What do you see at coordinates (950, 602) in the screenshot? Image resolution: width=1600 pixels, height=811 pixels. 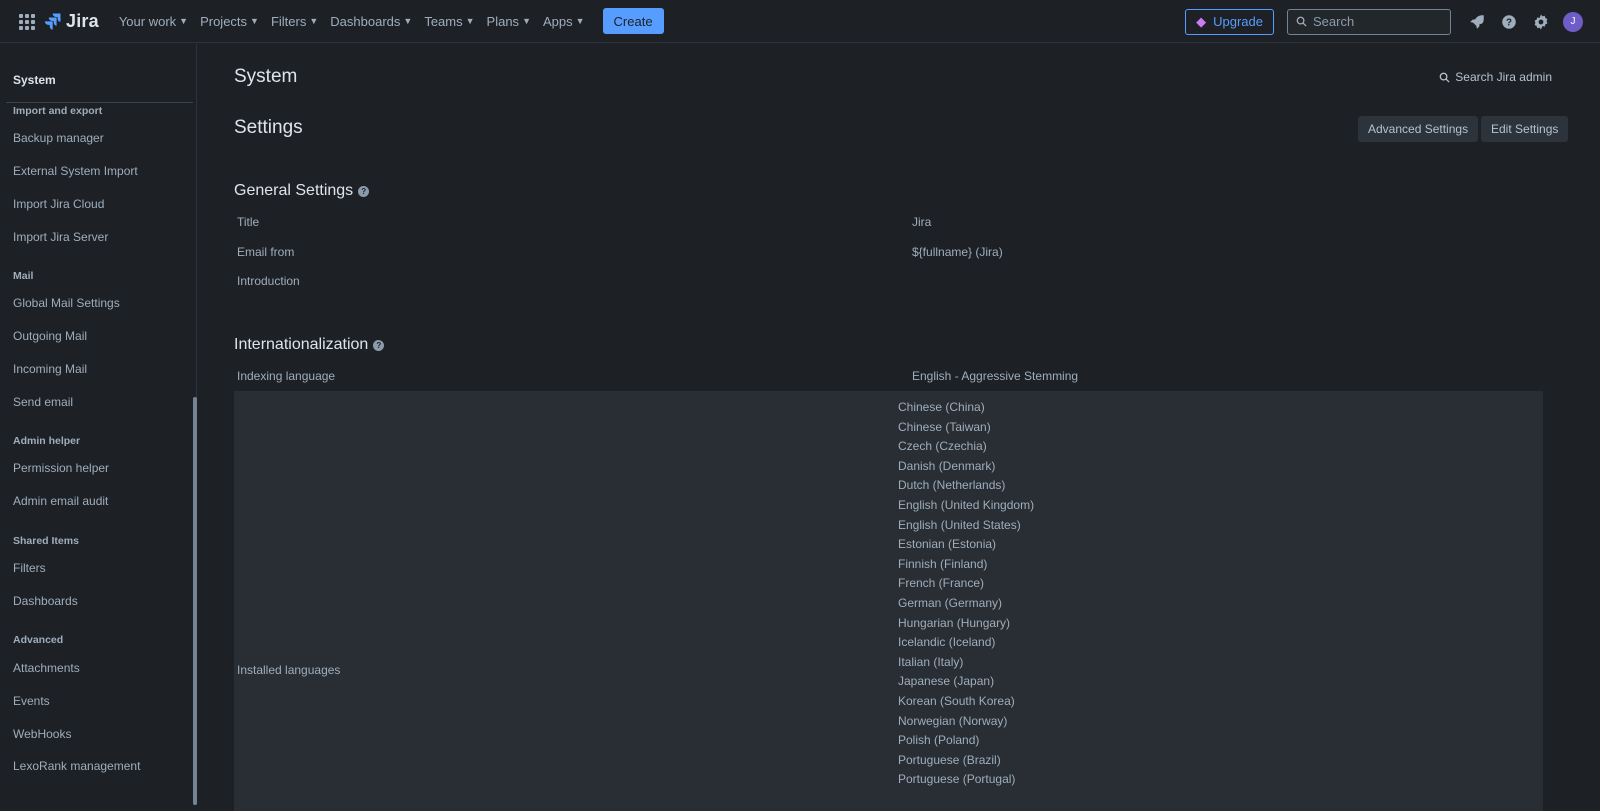 I see `language-item: German (Germany)` at bounding box center [950, 602].